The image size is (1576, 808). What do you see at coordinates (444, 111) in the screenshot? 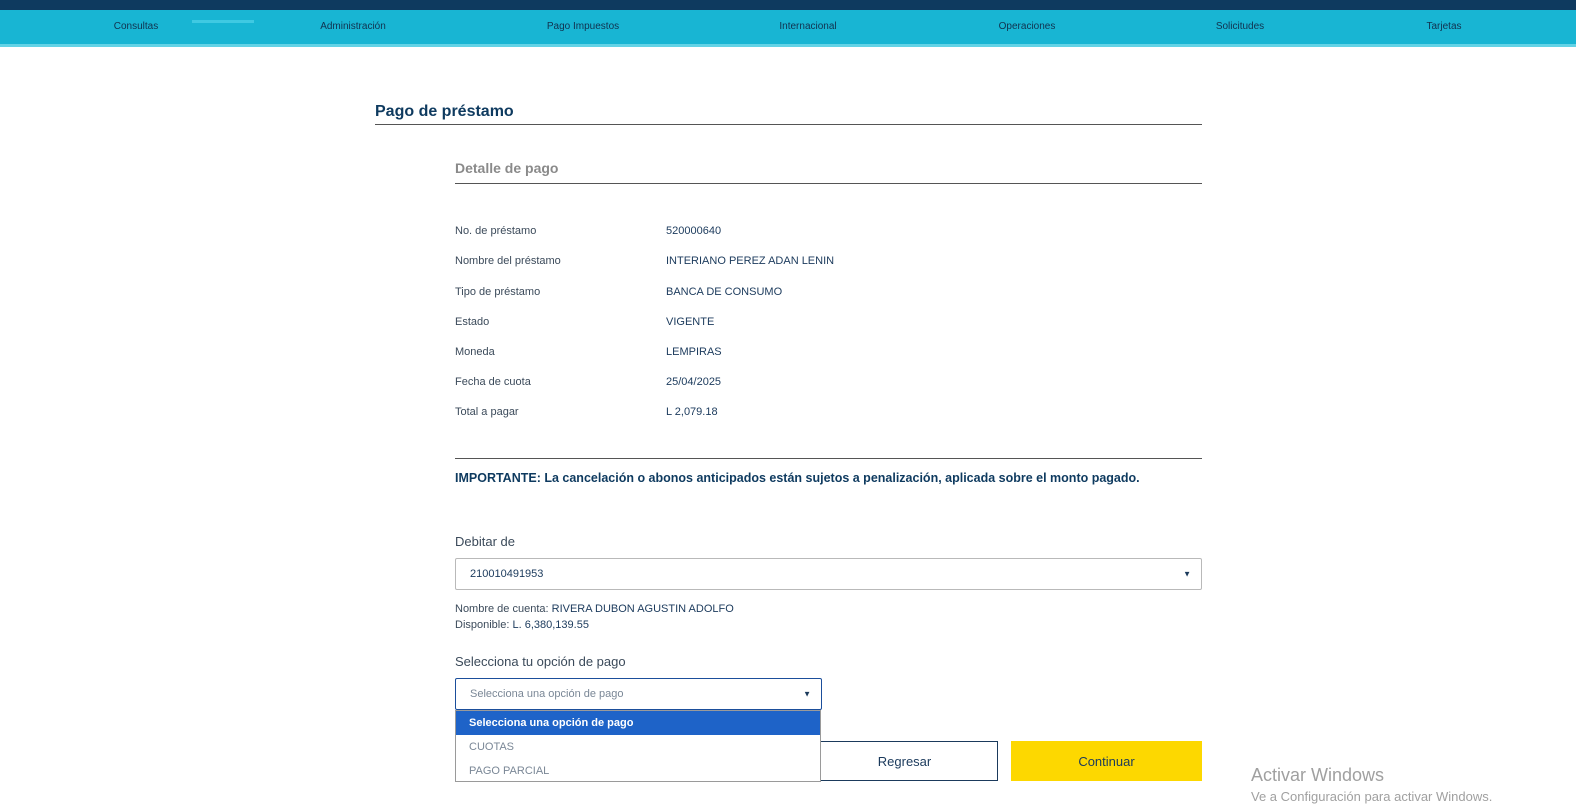
I see `page-title: Pago de préstamo` at bounding box center [444, 111].